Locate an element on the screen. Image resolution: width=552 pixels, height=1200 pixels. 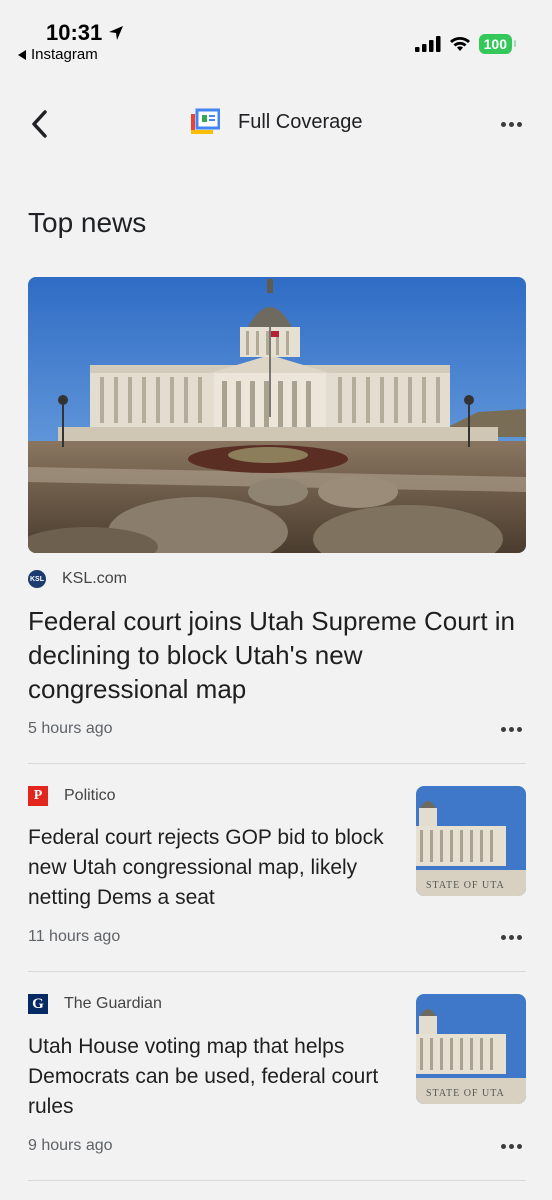
section-title: Top news is located at coordinates (87, 222).